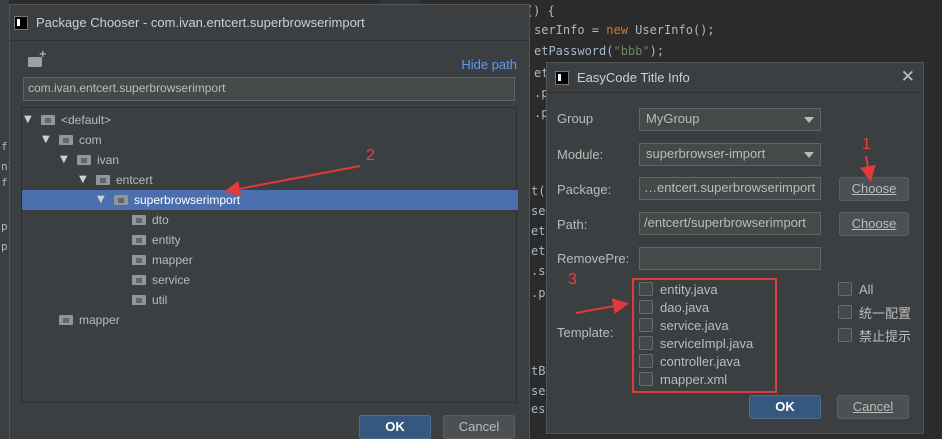 The image size is (942, 439). What do you see at coordinates (292, 181) in the screenshot?
I see `arrow-to-selected-package` at bounding box center [292, 181].